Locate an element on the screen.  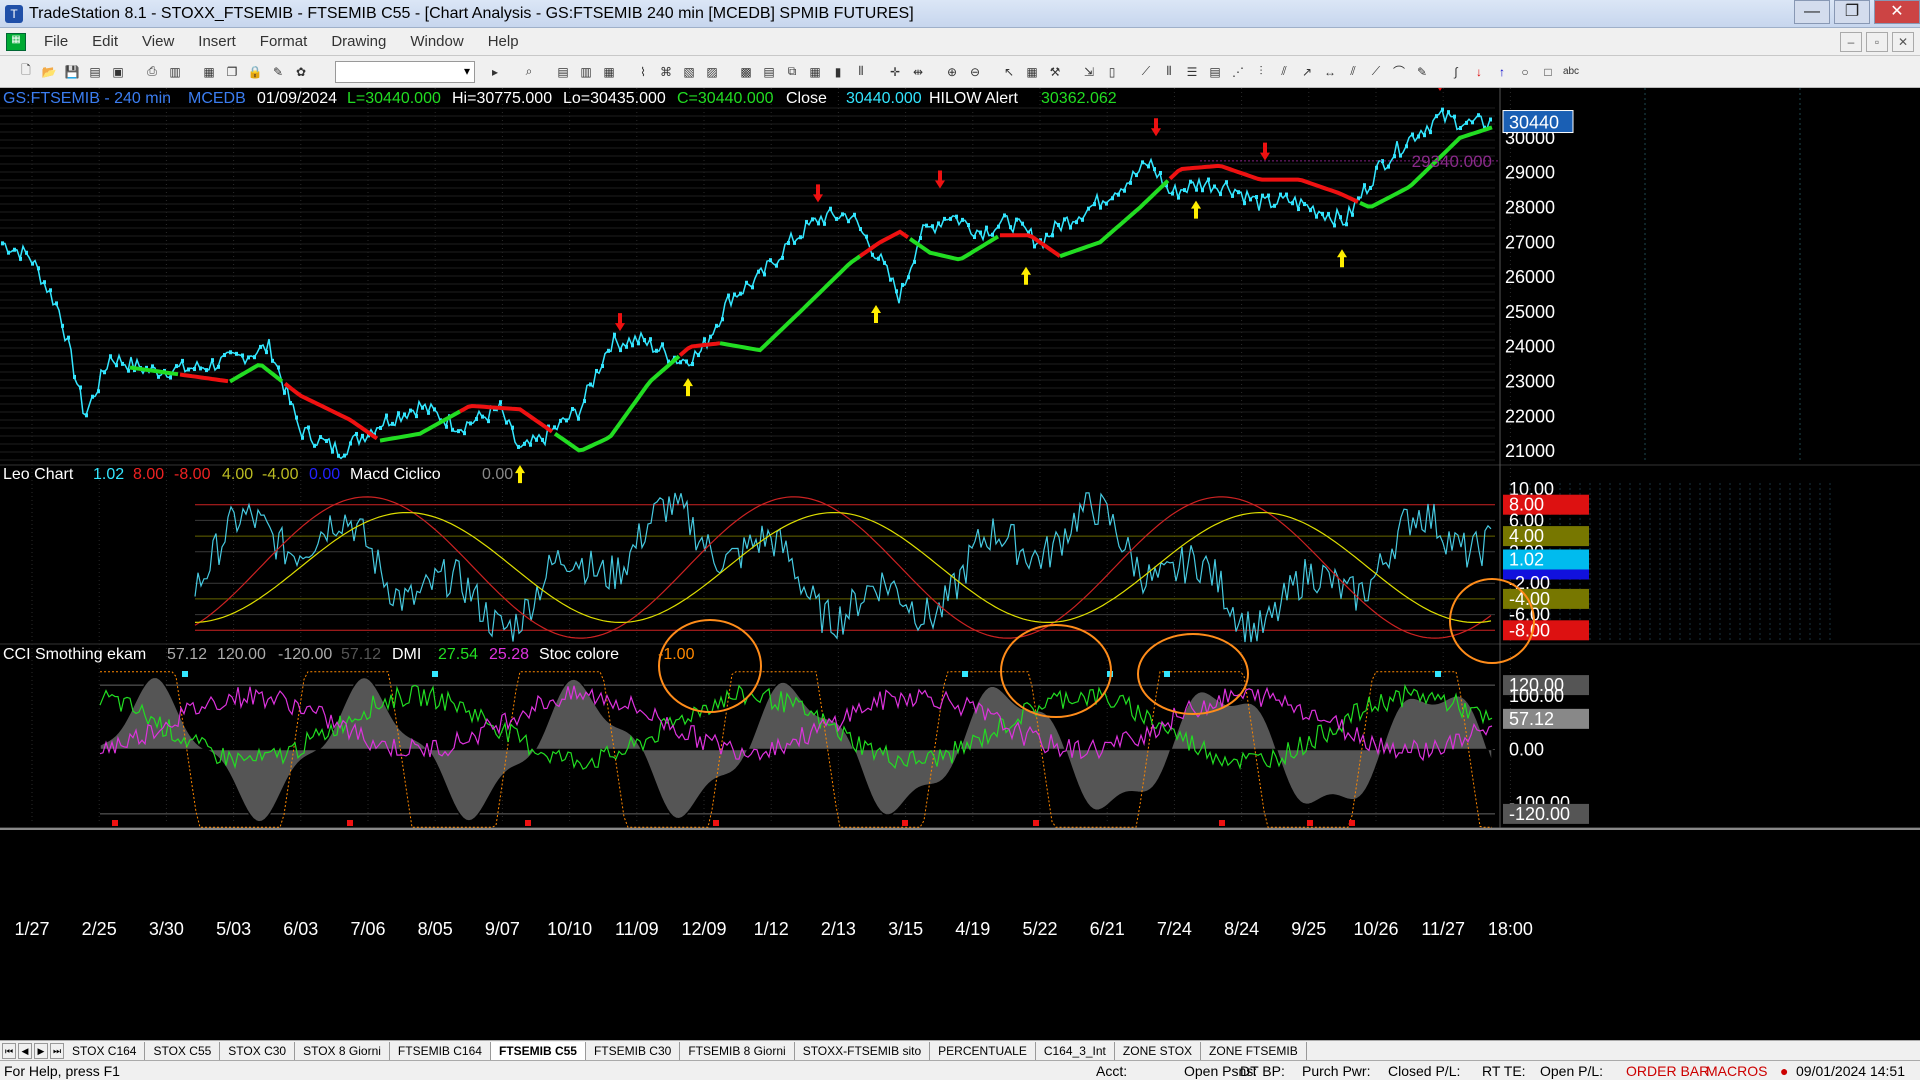
parallel-icon: ⫽ is located at coordinates (1353, 72).